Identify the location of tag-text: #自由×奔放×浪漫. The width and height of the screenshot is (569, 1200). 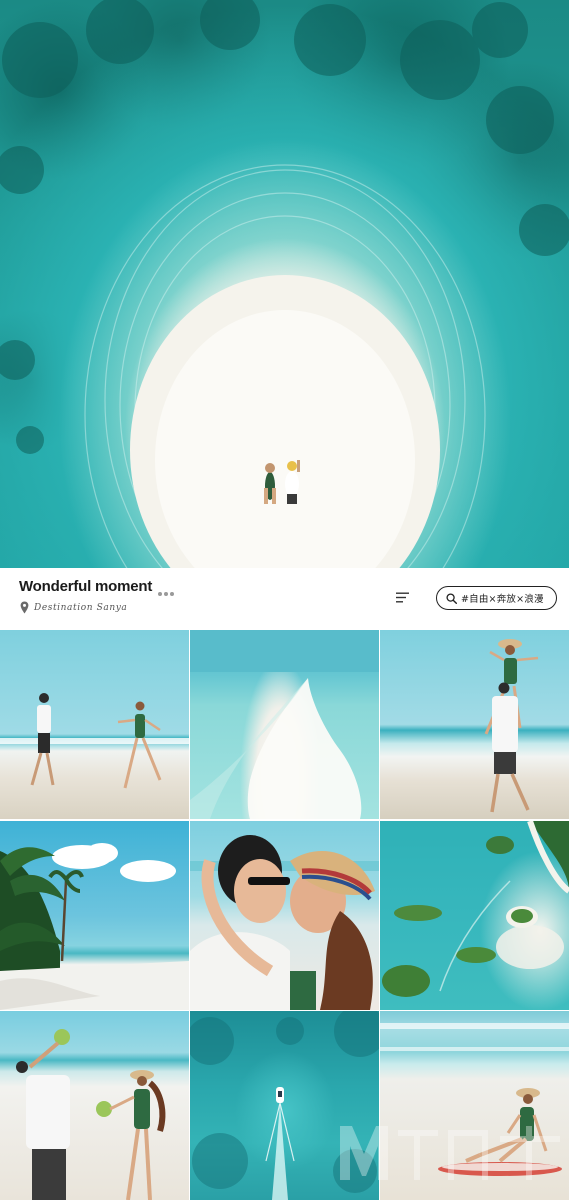
(502, 599).